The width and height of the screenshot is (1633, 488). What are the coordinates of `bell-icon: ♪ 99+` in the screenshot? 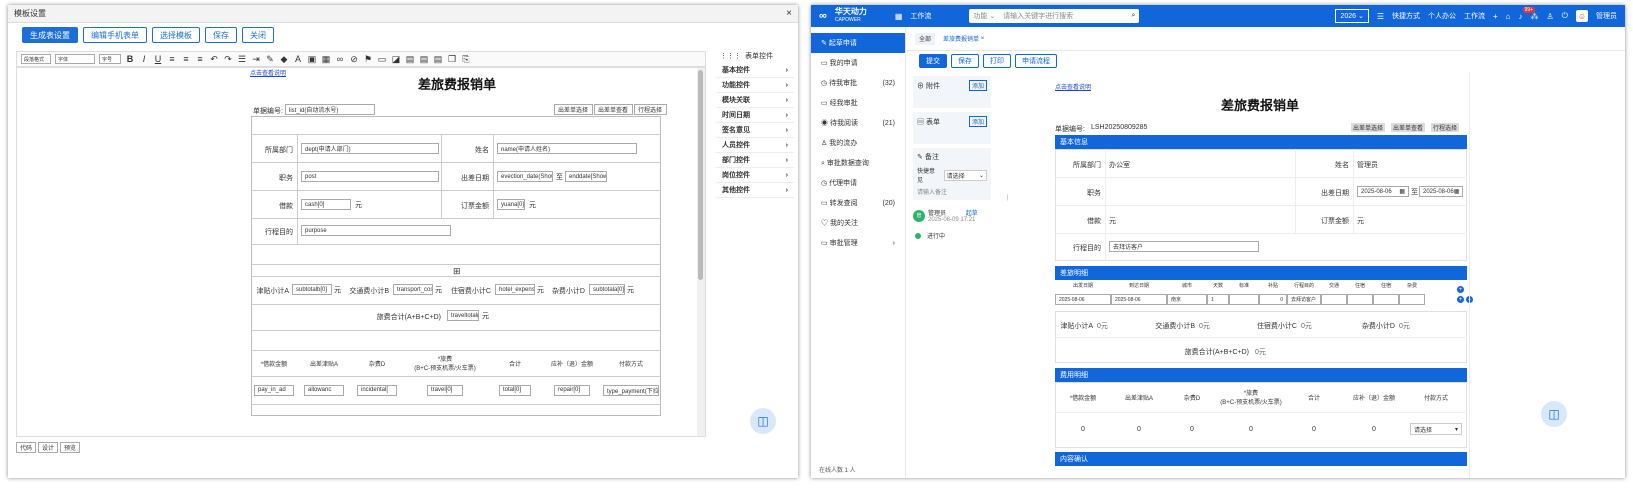 It's located at (1527, 13).